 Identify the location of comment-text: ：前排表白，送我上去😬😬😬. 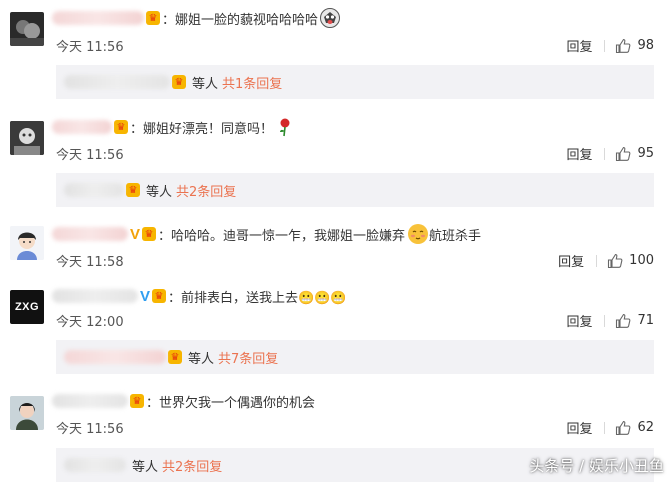
(257, 298).